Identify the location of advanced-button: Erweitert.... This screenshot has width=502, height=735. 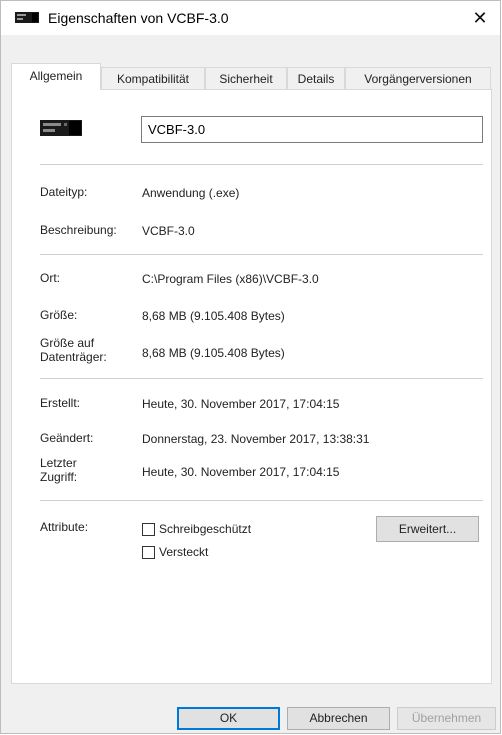
(427, 529).